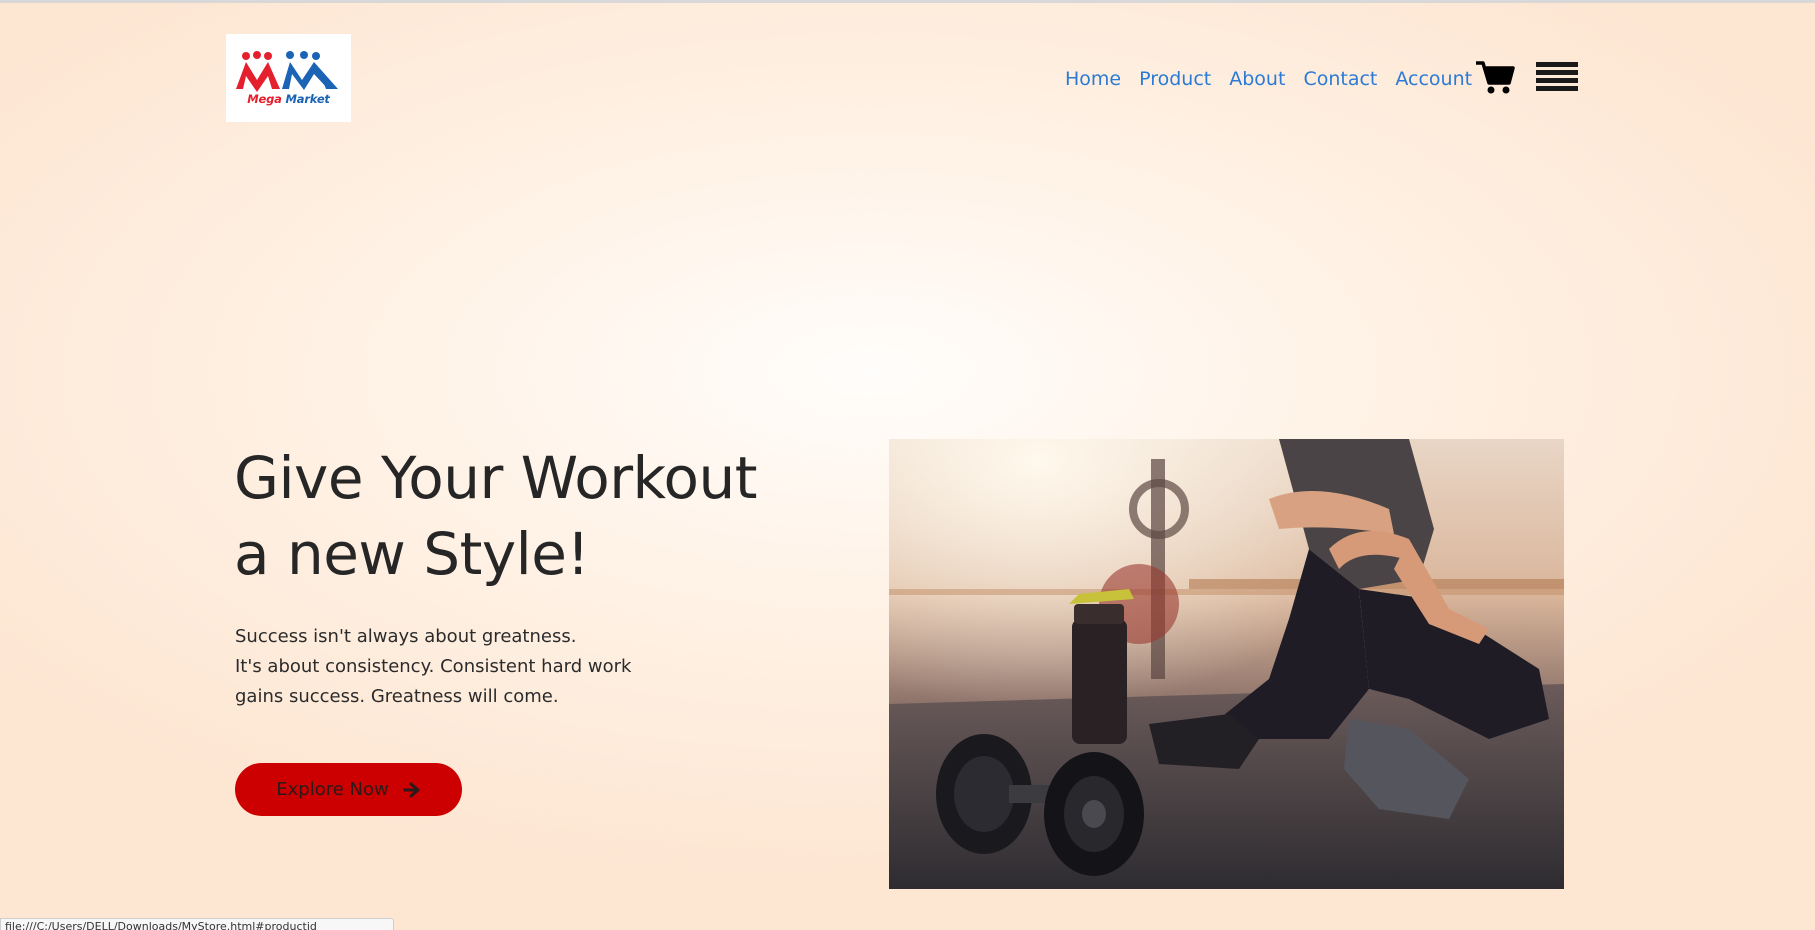 The image size is (1815, 930). Describe the element at coordinates (332, 789) in the screenshot. I see `explore-now-label: Explore Now` at that location.